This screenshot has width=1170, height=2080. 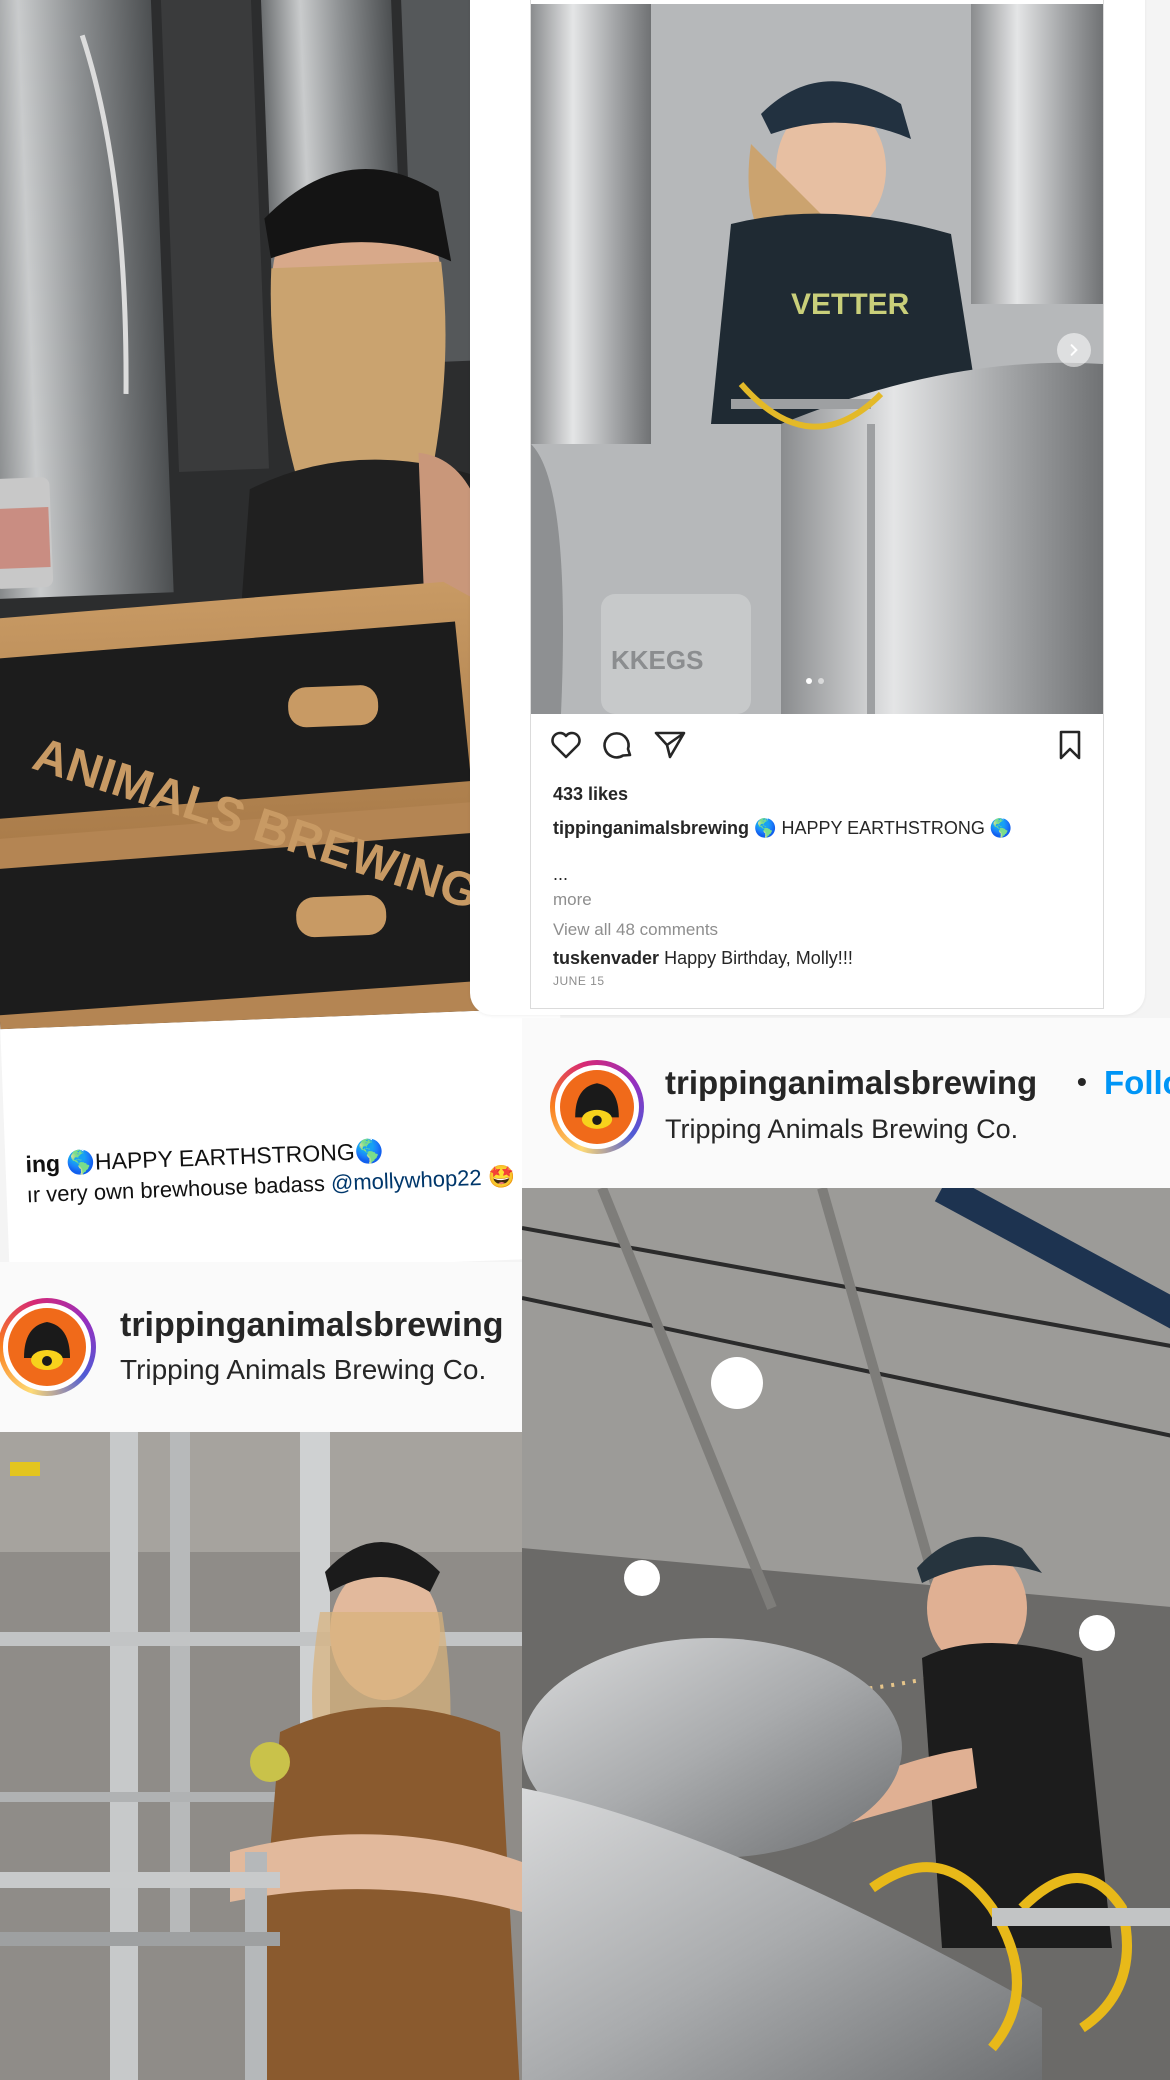 What do you see at coordinates (590, 794) in the screenshot?
I see `like-count: 433 likes` at bounding box center [590, 794].